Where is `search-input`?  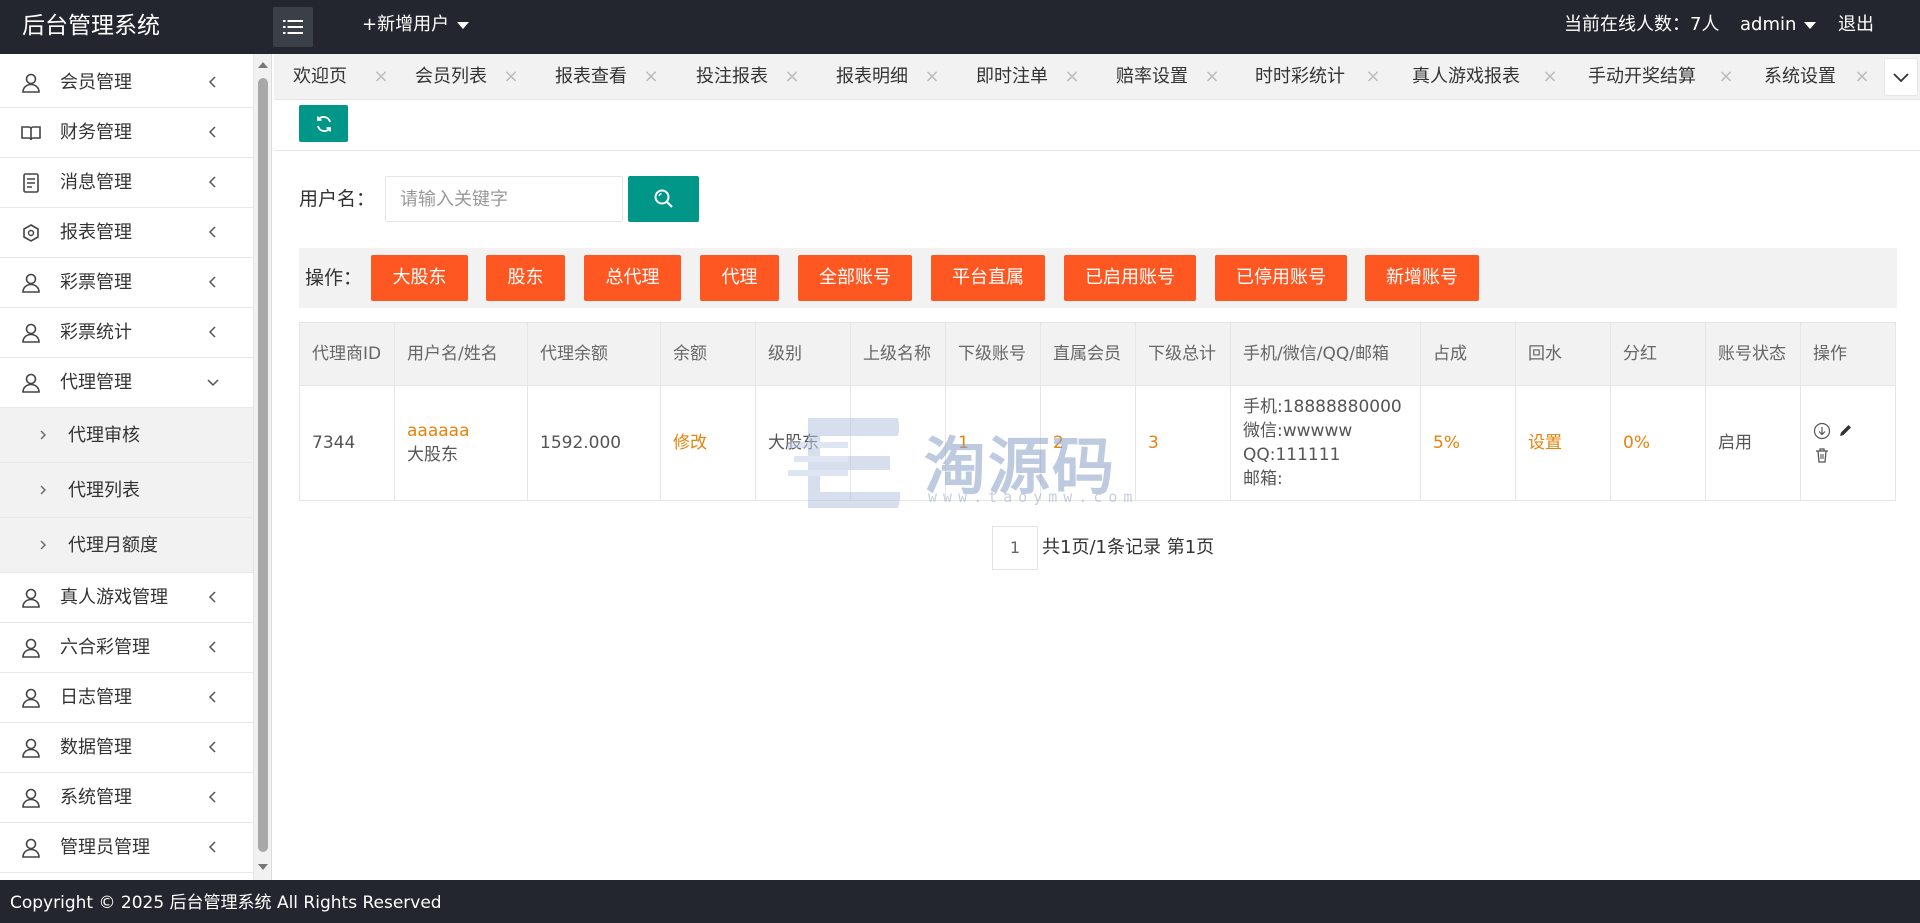 search-input is located at coordinates (504, 199).